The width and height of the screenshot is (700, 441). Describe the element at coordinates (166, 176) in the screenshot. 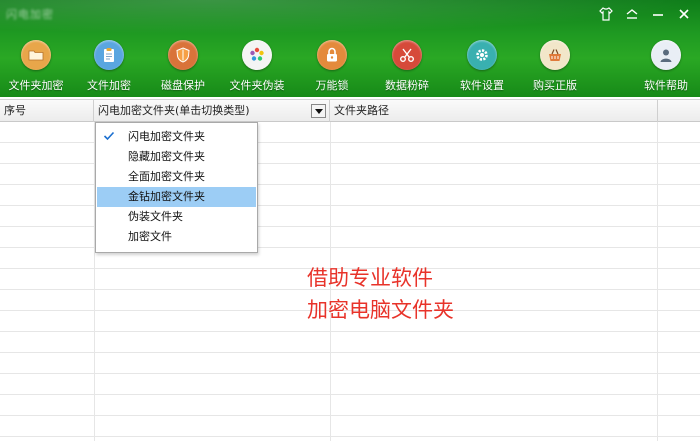

I see `menu-item-label: 全面加密文件夹` at that location.